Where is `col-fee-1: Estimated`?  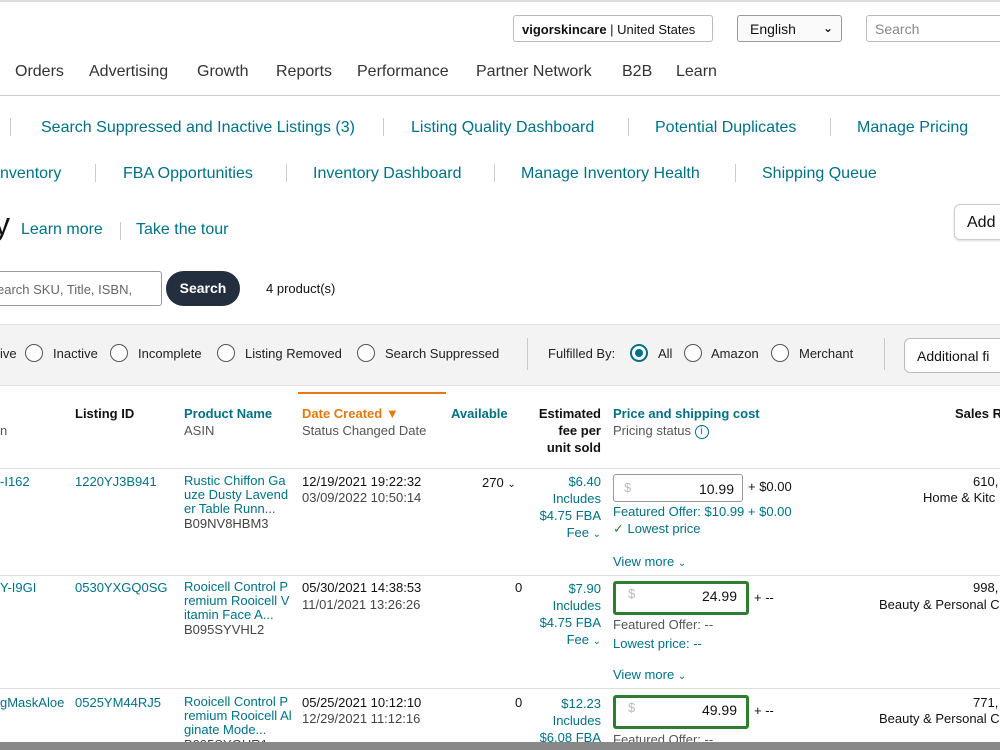
col-fee-1: Estimated is located at coordinates (569, 413).